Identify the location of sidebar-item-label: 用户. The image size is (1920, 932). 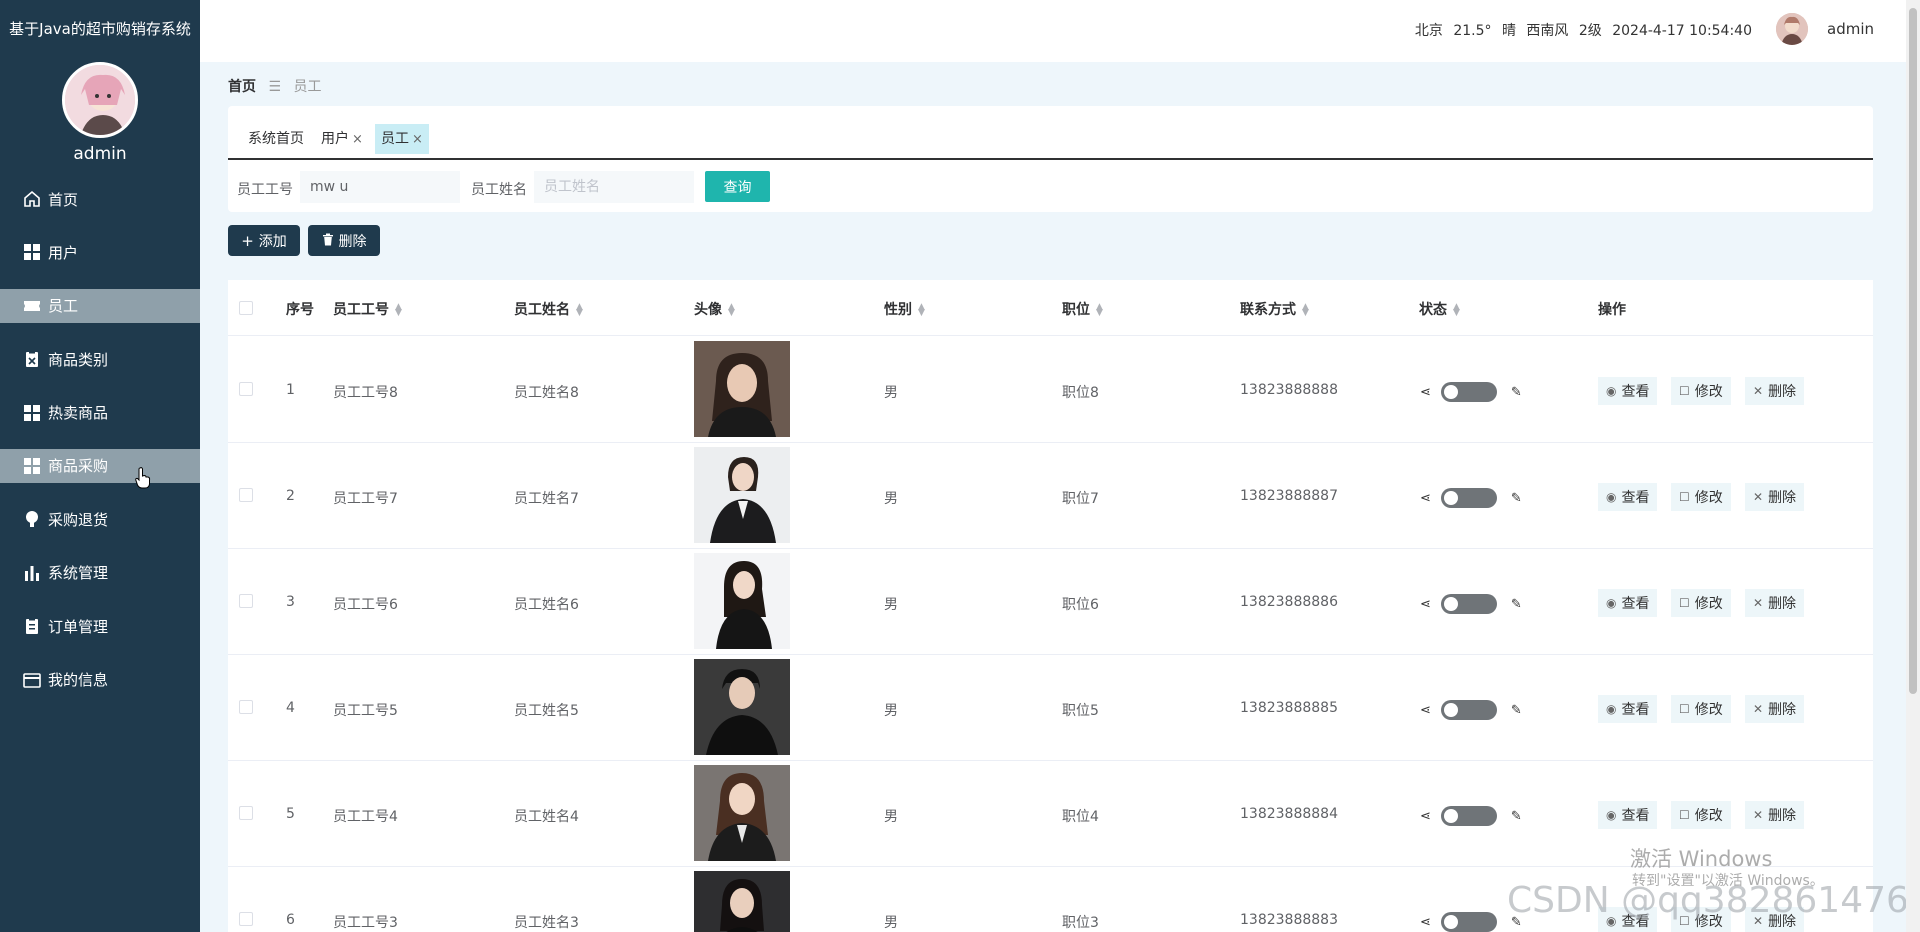
(63, 252).